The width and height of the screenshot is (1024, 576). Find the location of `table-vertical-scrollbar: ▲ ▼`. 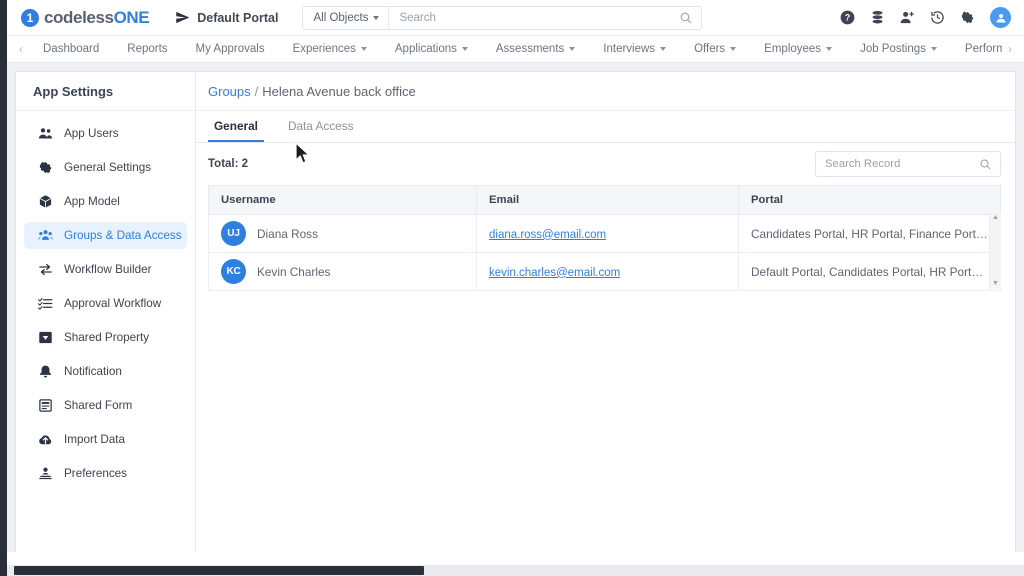

table-vertical-scrollbar: ▲ ▼ is located at coordinates (995, 250).